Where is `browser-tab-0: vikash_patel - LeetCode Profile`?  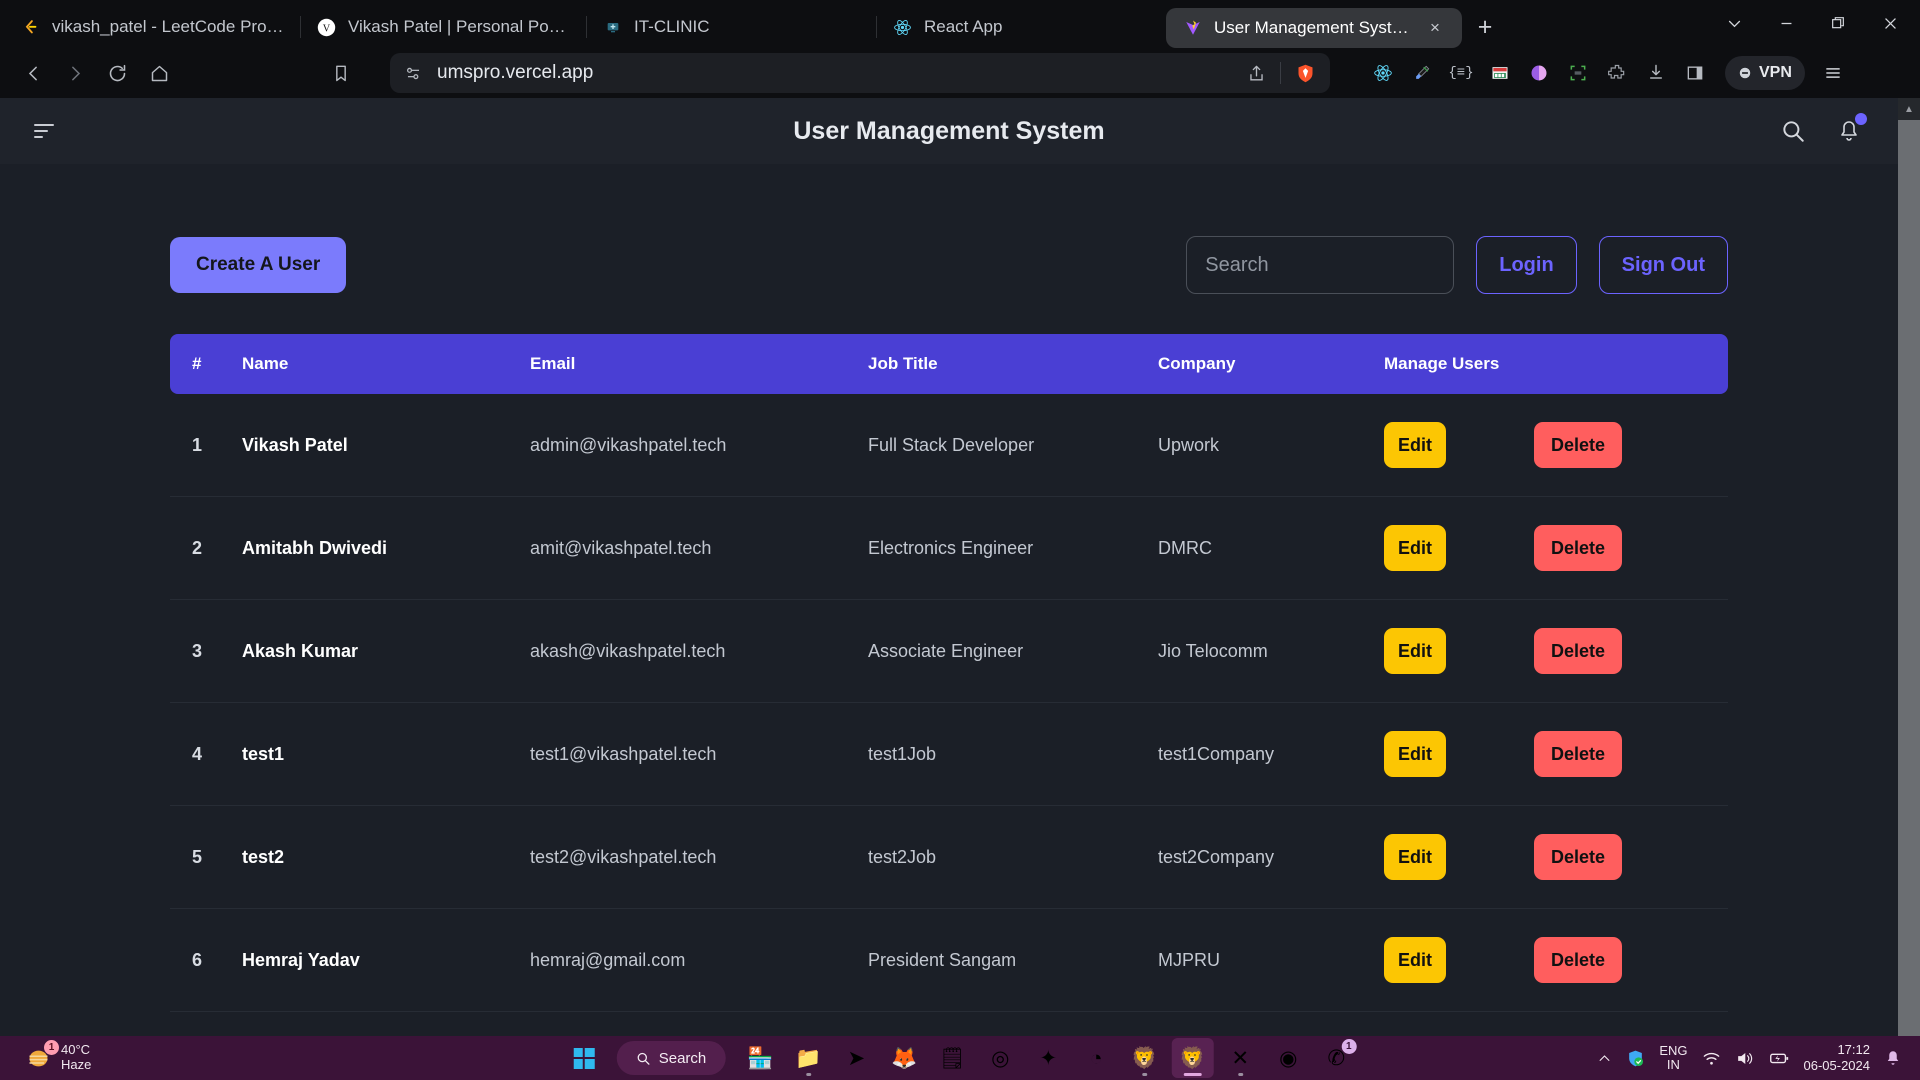
browser-tab-0: vikash_patel - LeetCode Profile is located at coordinates (152, 27).